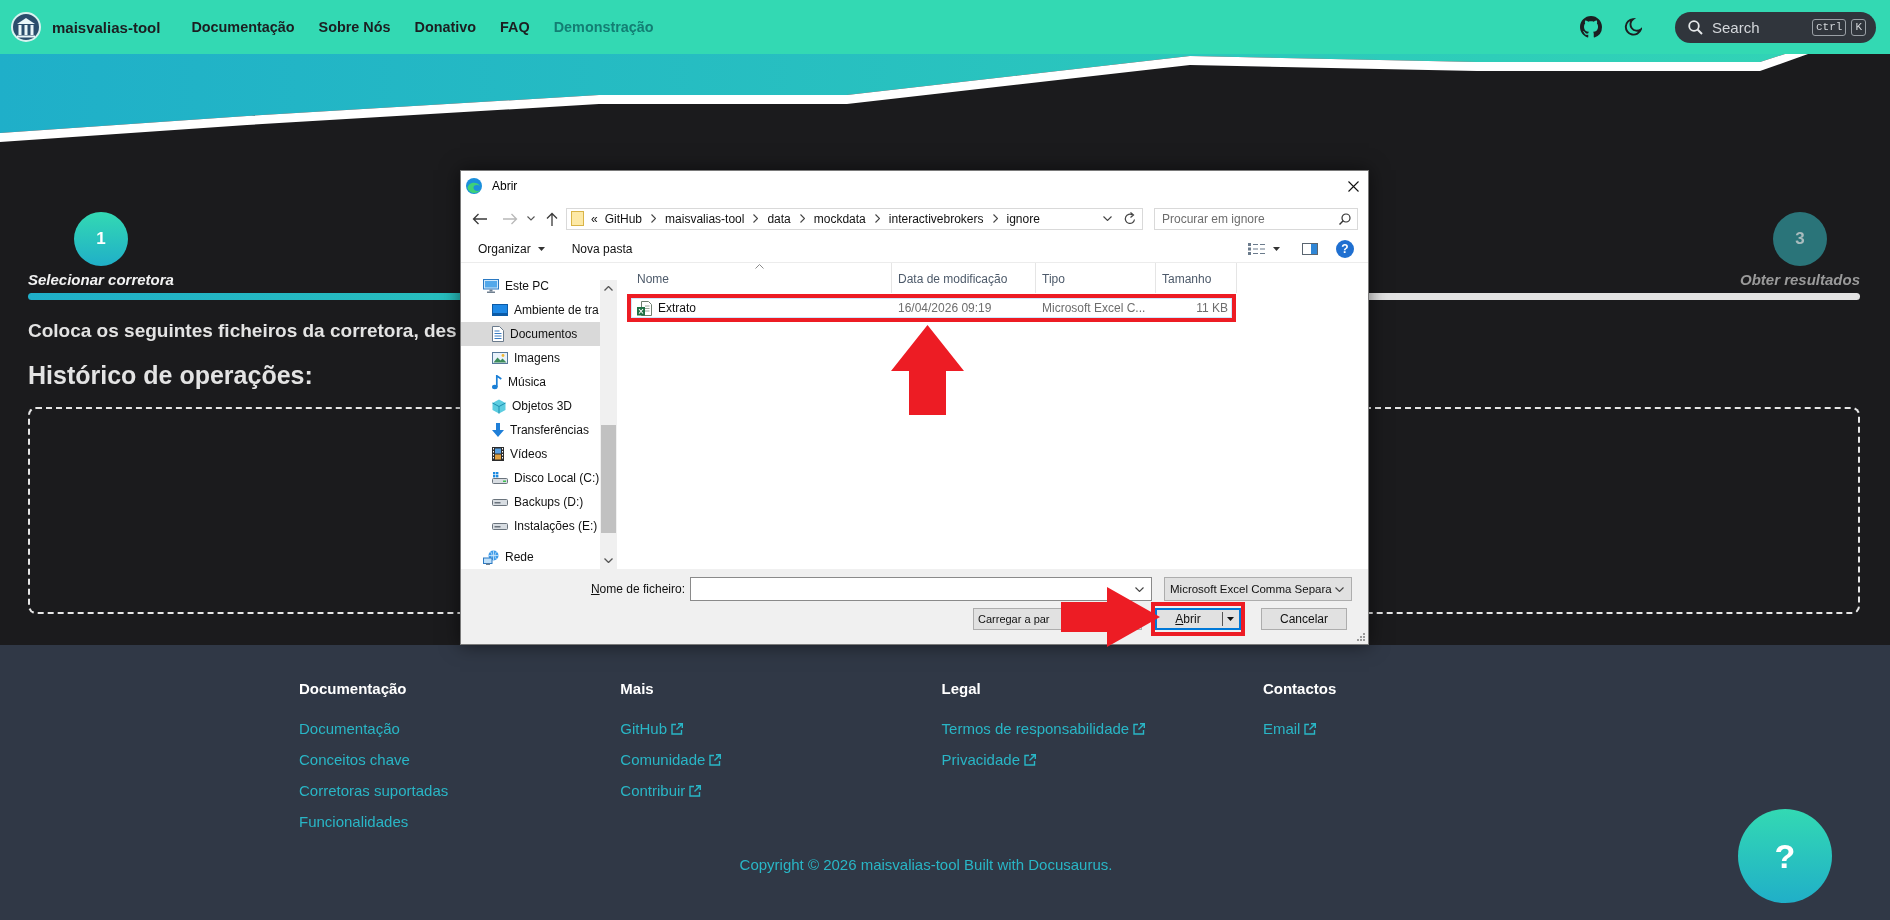 This screenshot has height=920, width=1890. I want to click on scroll-down-icon, so click(608, 560).